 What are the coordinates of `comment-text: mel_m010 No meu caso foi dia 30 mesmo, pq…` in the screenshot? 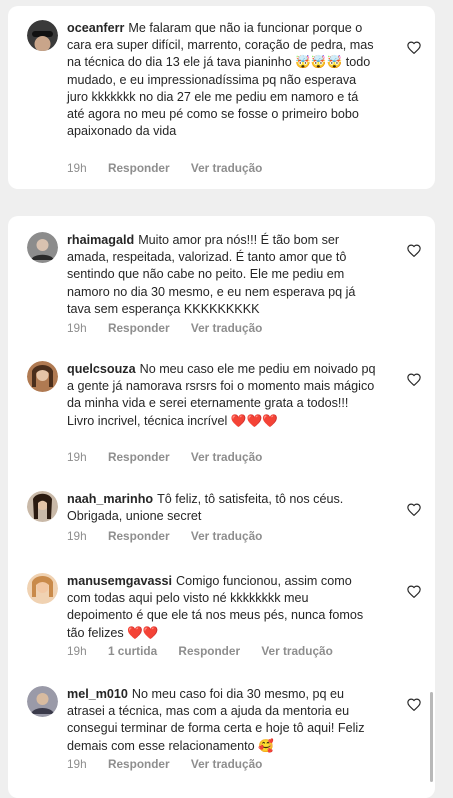 It's located at (222, 720).